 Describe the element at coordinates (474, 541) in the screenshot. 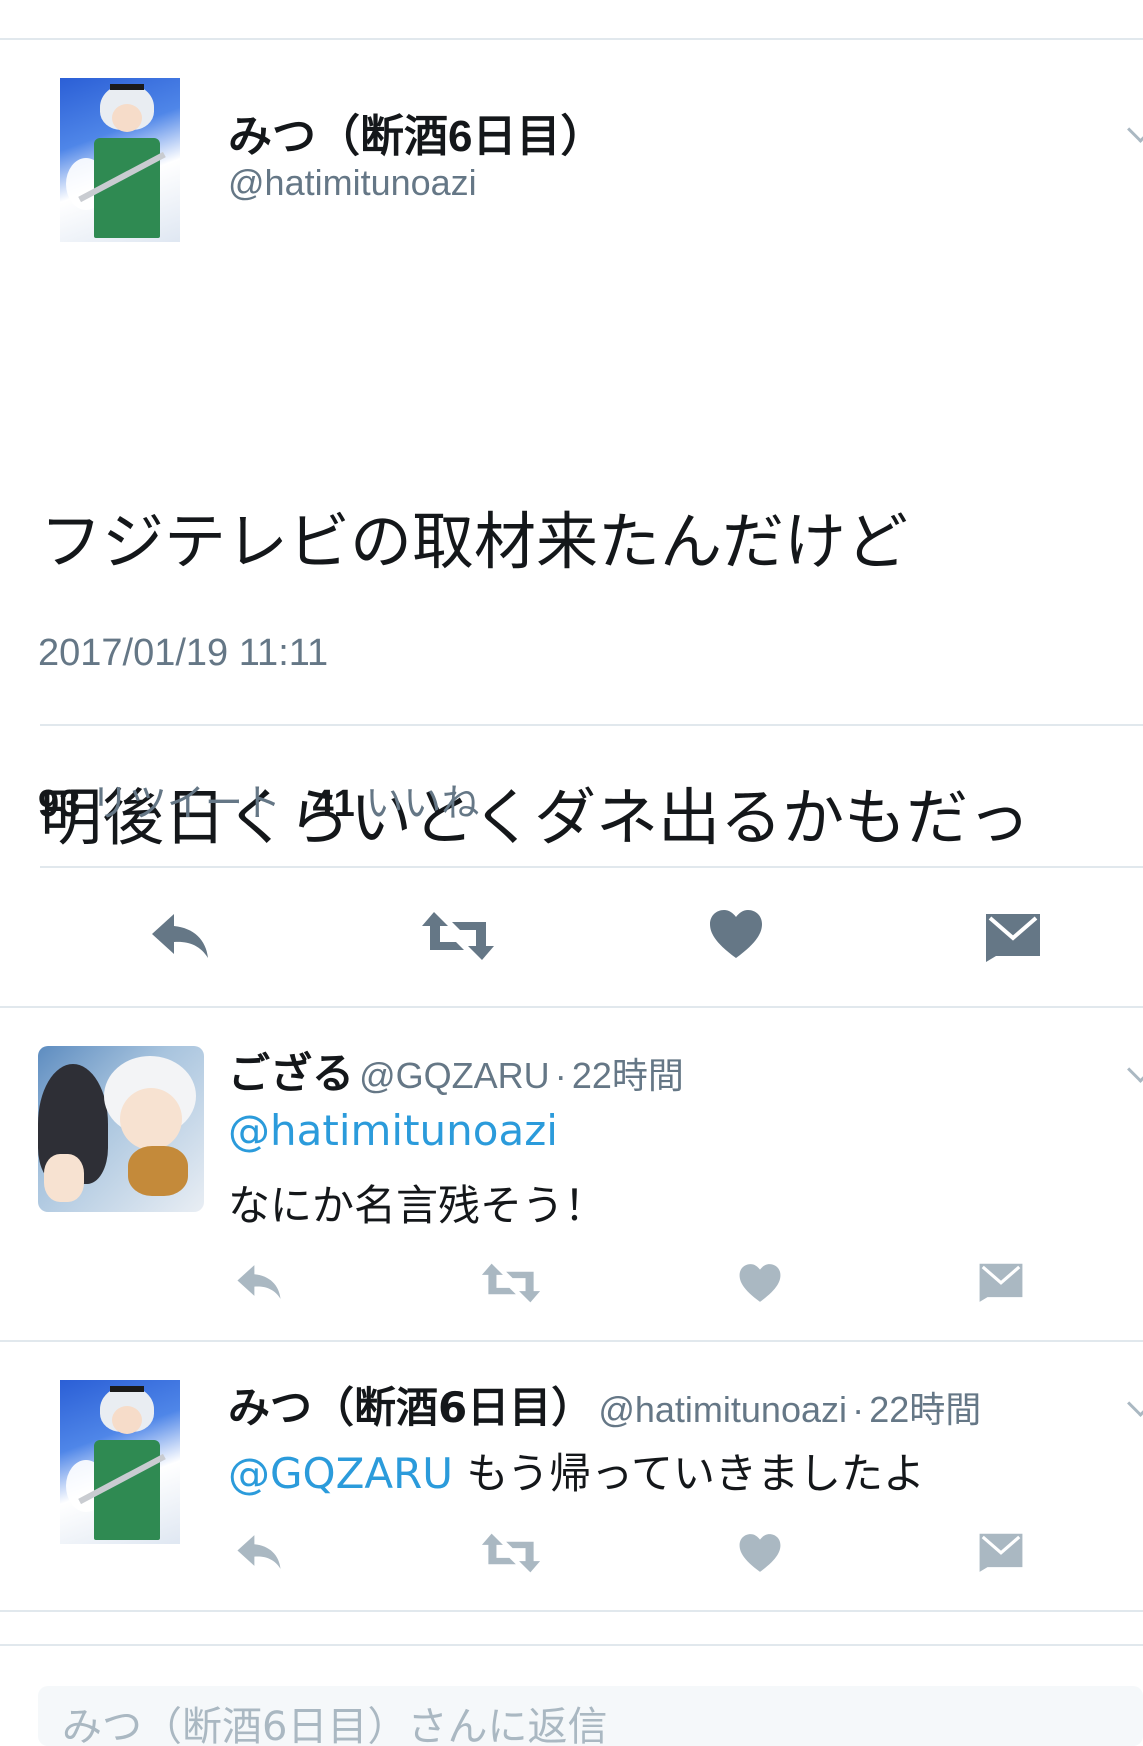

I see `main-tweet-text-line: フジテレビの取材来たんだけど` at that location.